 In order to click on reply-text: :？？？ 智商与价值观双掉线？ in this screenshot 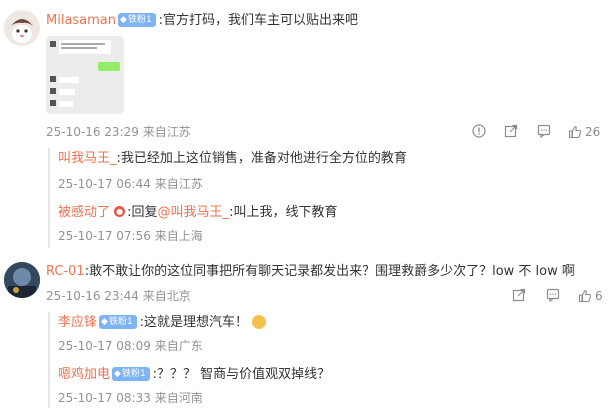, I will do `click(241, 374)`.